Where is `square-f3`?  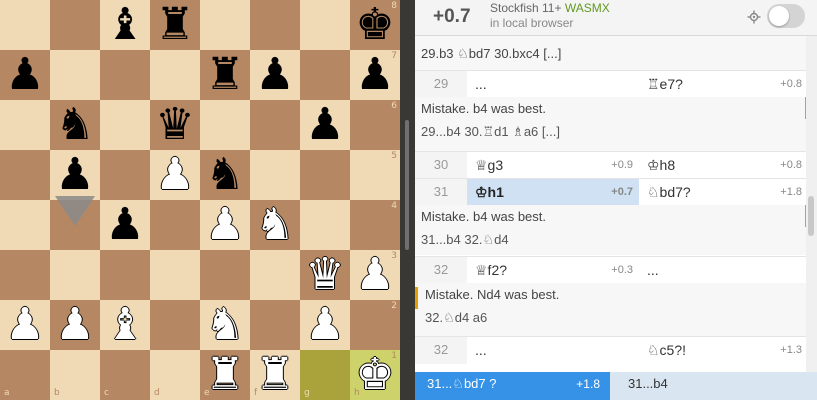
square-f3 is located at coordinates (275, 275).